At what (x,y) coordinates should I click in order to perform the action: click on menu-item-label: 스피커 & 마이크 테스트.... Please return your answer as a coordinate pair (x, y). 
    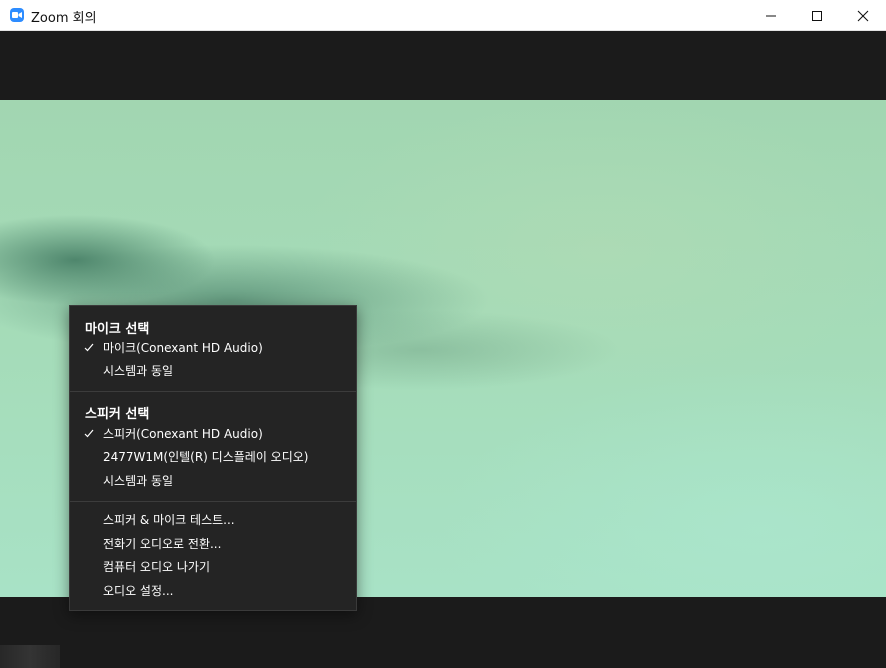
    Looking at the image, I should click on (169, 520).